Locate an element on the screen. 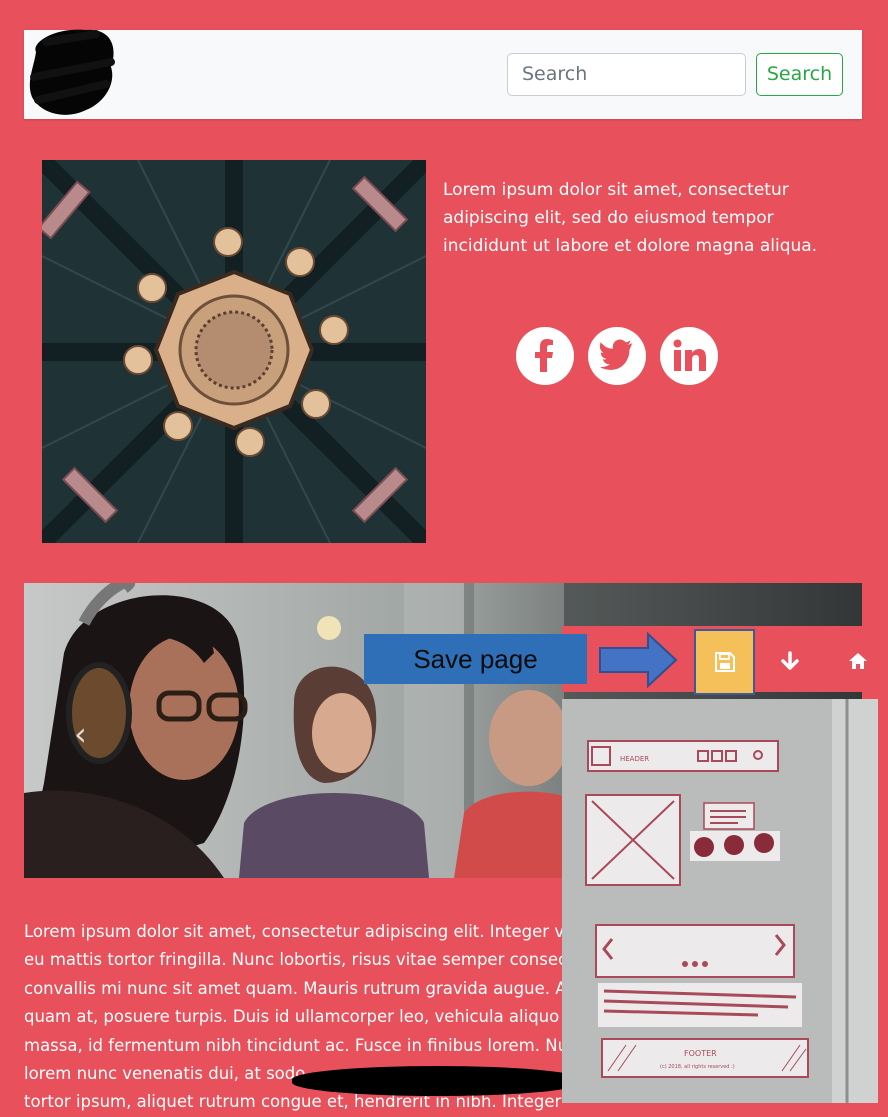 The height and width of the screenshot is (1117, 888). facebook-icon is located at coordinates (544, 355).